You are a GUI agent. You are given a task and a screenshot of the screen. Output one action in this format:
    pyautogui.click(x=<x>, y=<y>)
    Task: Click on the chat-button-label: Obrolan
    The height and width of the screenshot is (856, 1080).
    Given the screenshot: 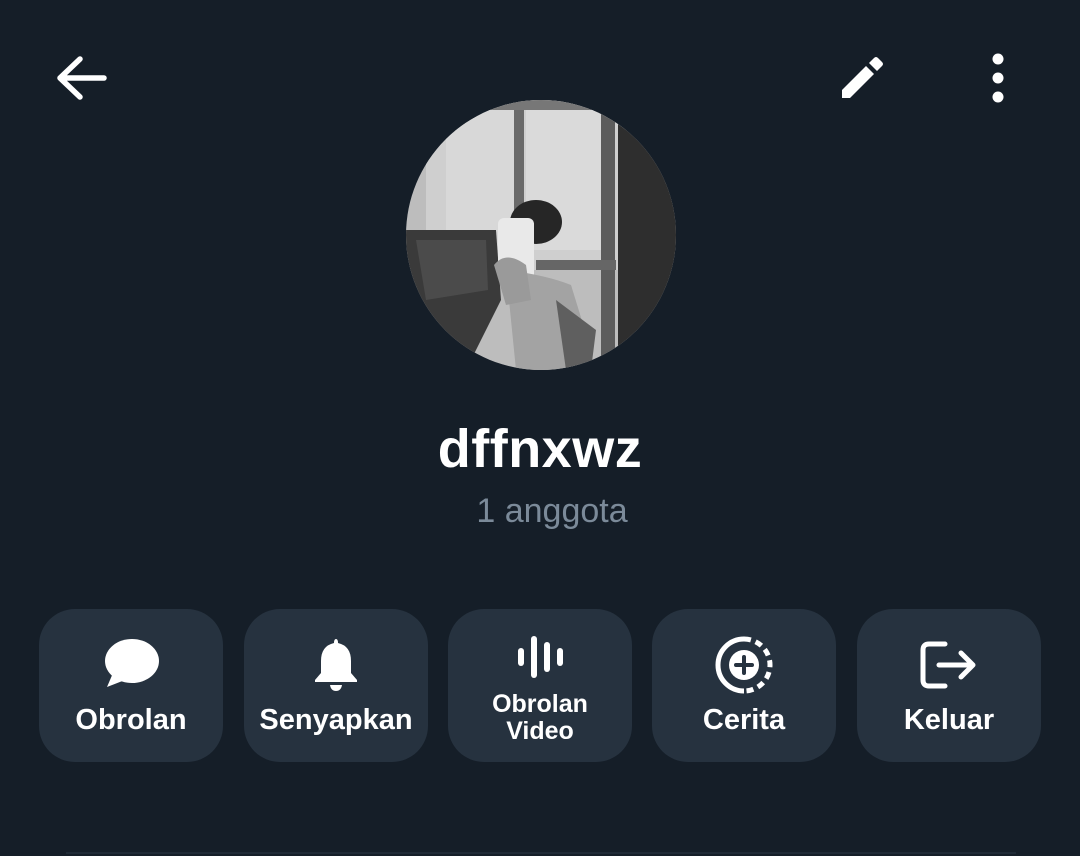 What is the action you would take?
    pyautogui.click(x=131, y=720)
    